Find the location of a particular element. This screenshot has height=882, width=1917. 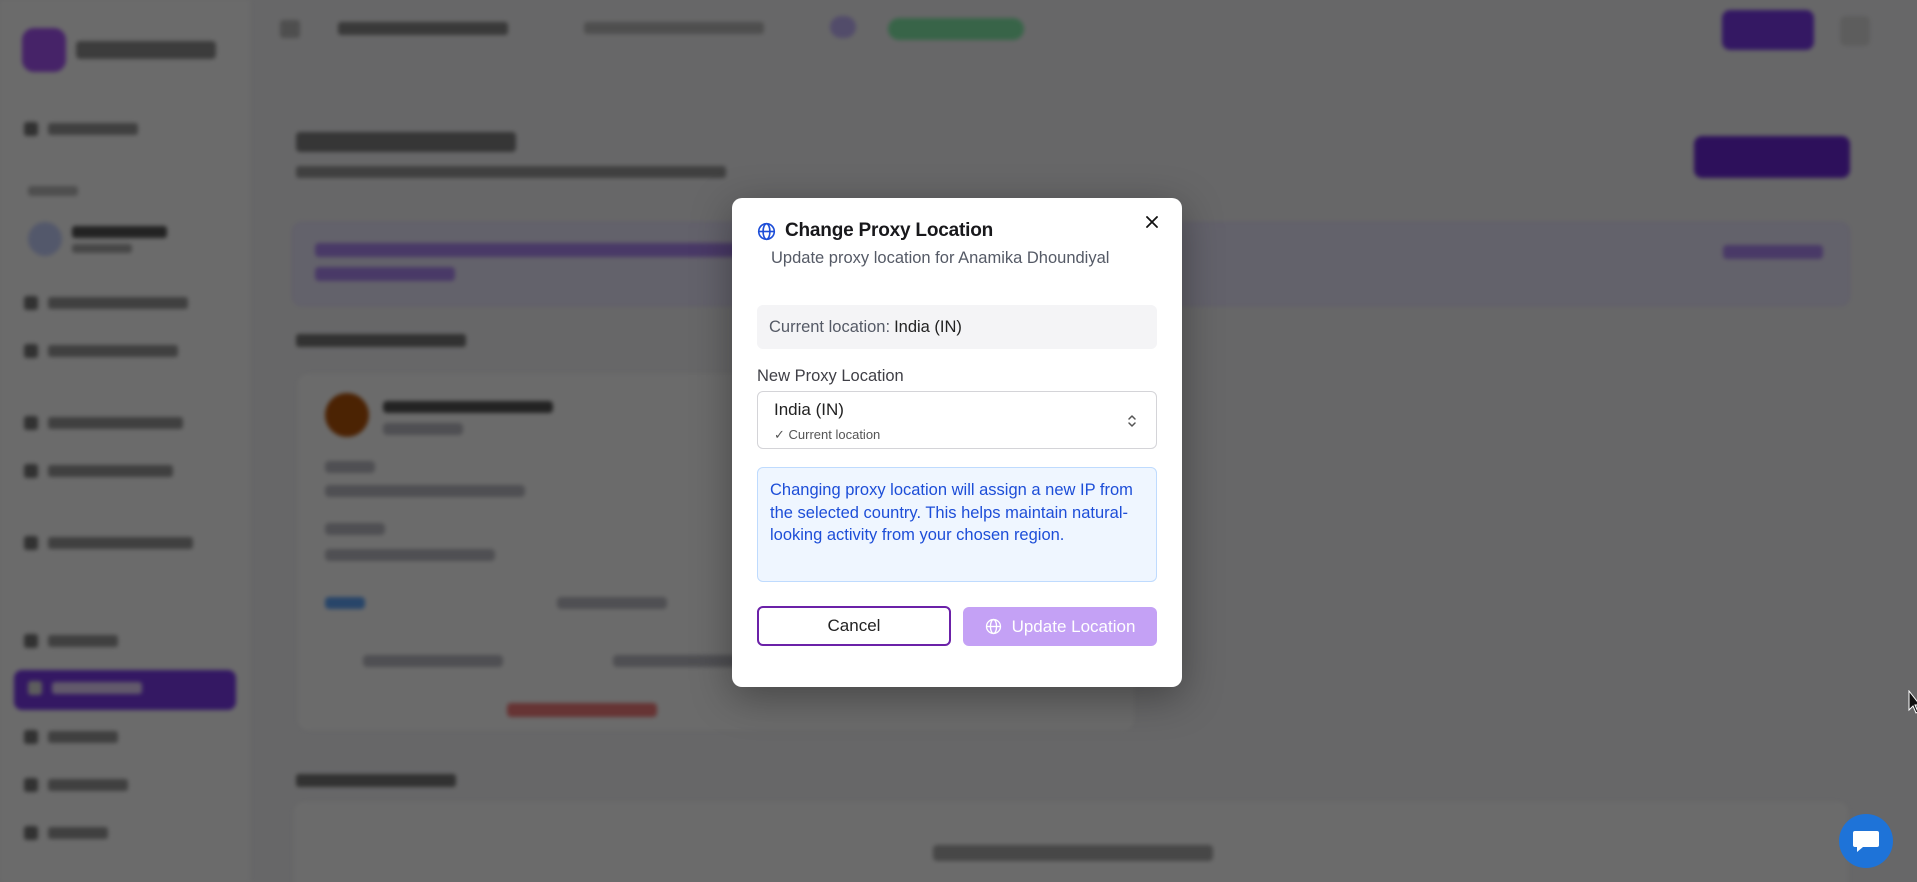

close-icon is located at coordinates (1152, 222).